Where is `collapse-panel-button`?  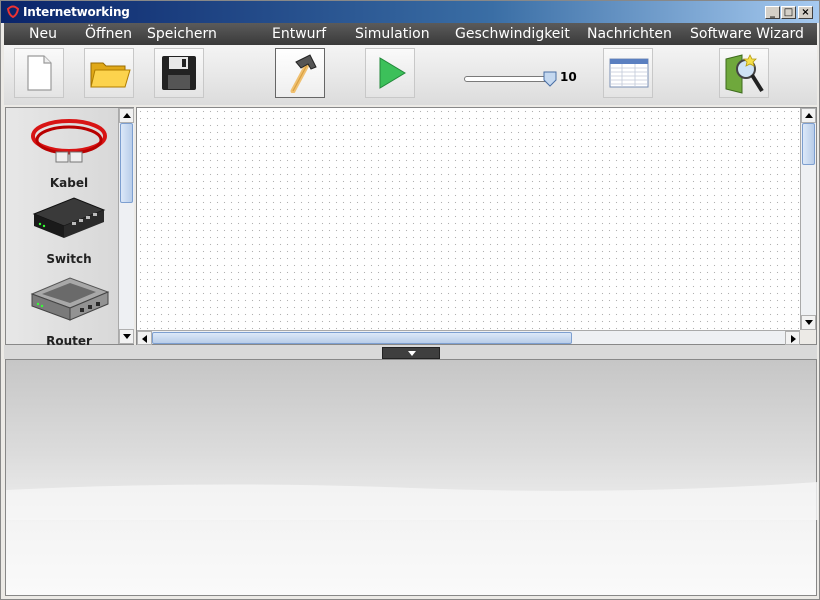
collapse-panel-button is located at coordinates (411, 353).